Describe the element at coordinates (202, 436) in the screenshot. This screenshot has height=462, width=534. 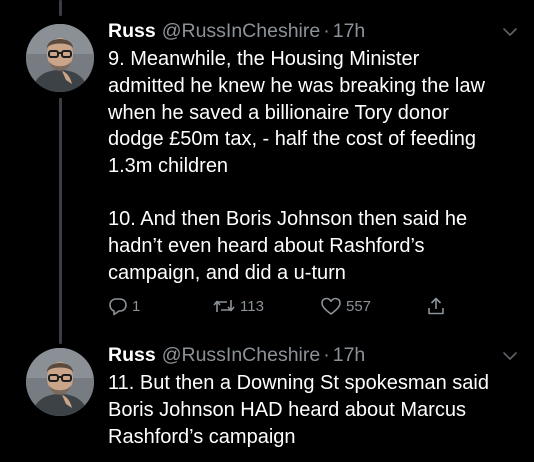
I see `text-line: Rashford’s campaign` at that location.